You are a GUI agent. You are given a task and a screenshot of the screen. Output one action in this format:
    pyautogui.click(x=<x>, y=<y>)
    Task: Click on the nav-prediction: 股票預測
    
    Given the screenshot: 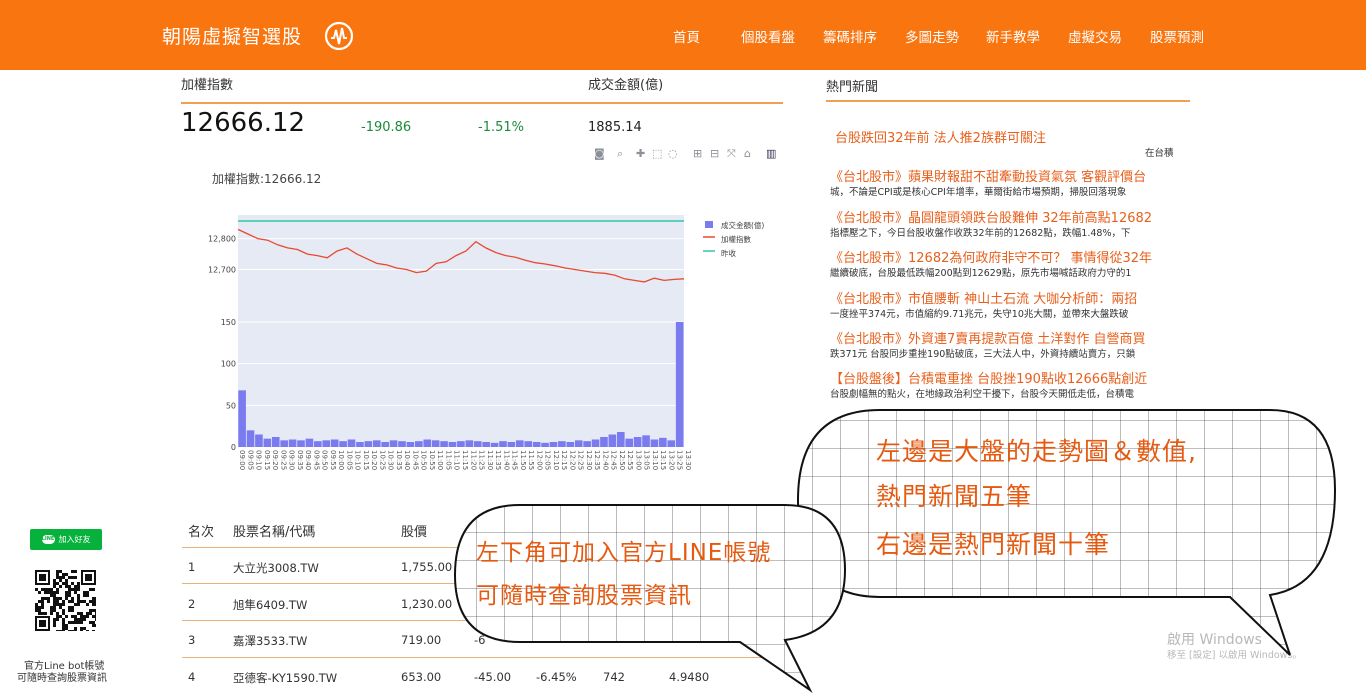 What is the action you would take?
    pyautogui.click(x=1177, y=36)
    